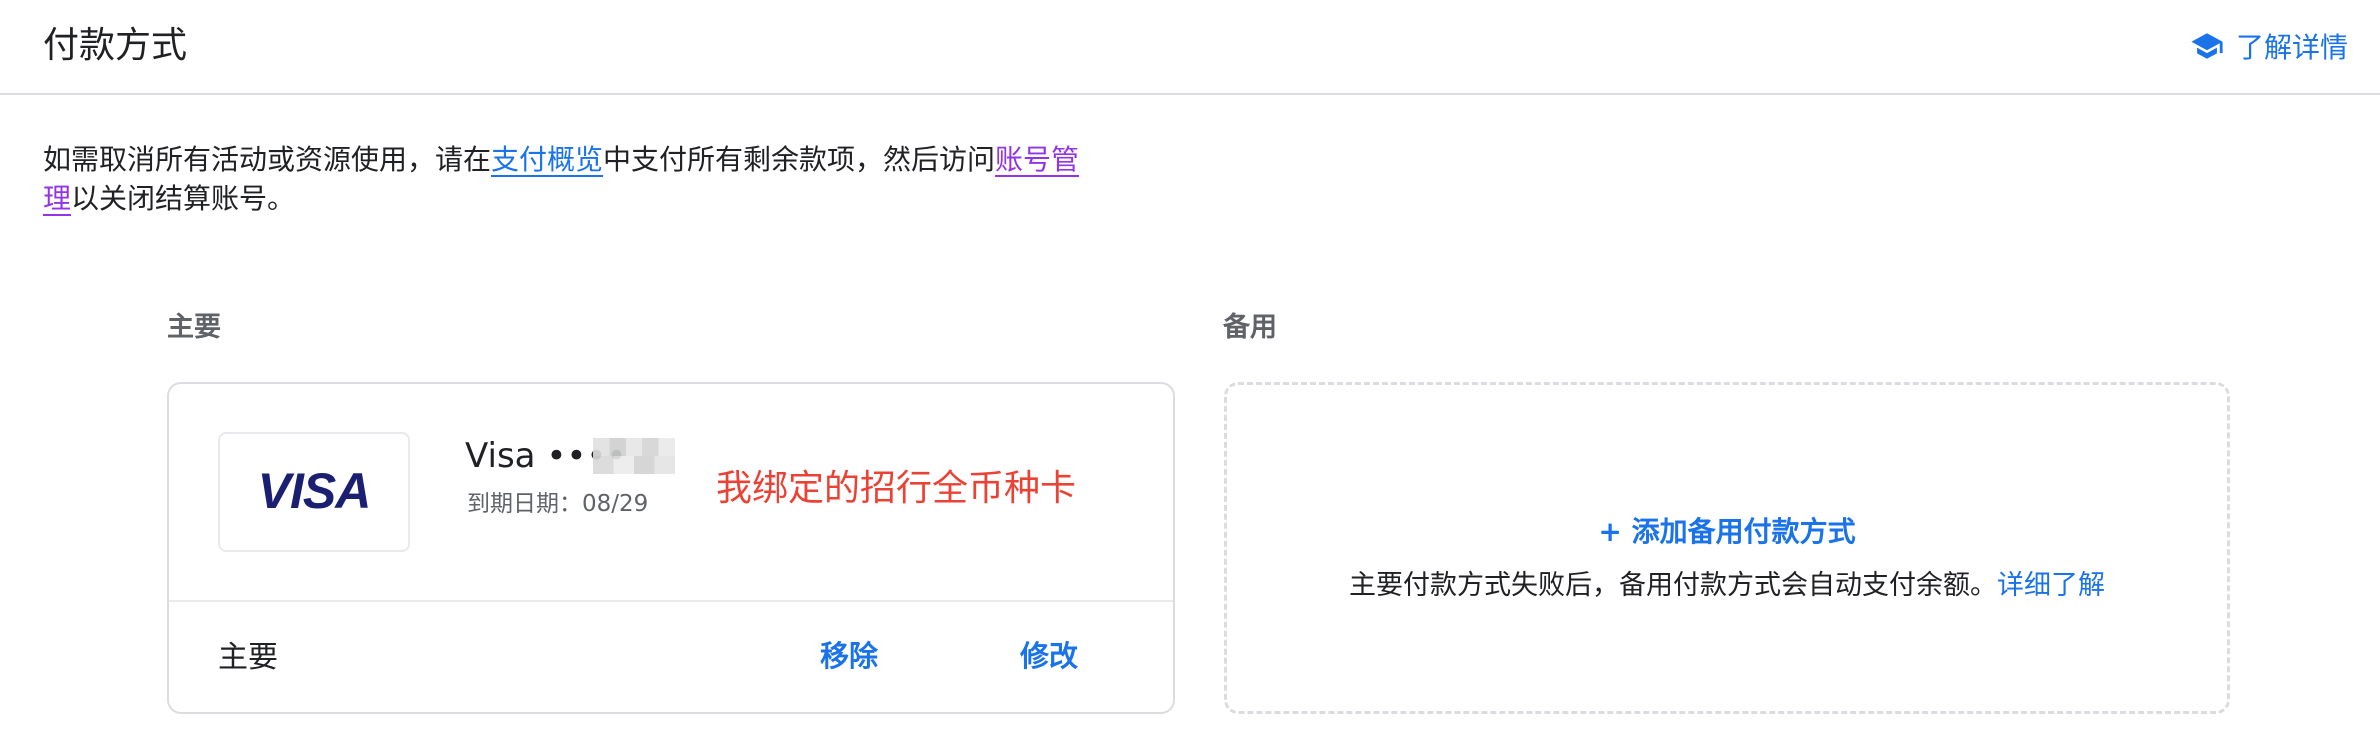 This screenshot has height=752, width=2380. I want to click on redacted-card-number, so click(634, 456).